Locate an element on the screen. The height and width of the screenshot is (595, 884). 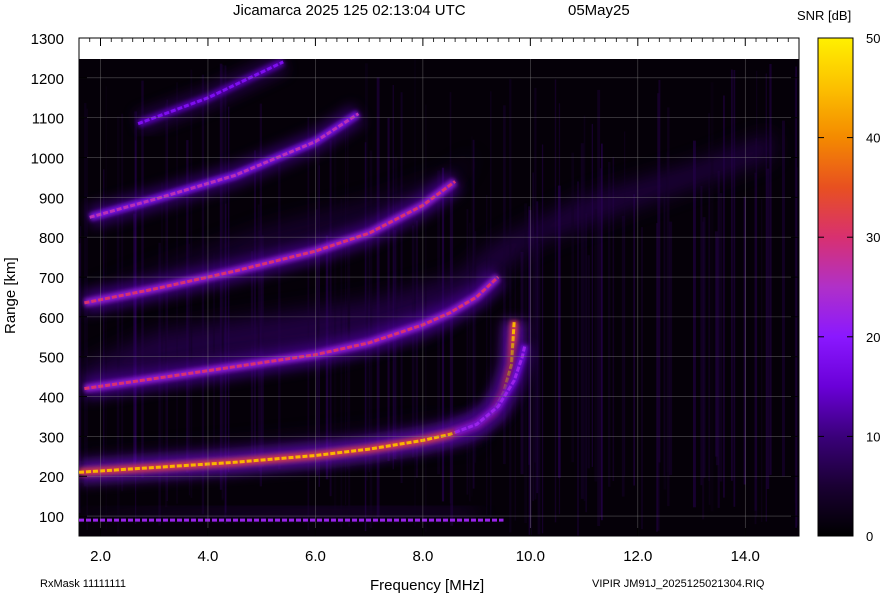
y-tick-label: 100 is located at coordinates (51, 517).